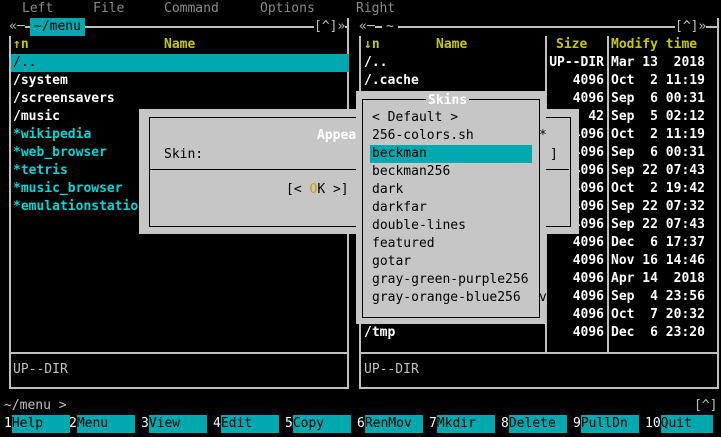 The height and width of the screenshot is (437, 721). What do you see at coordinates (17, 27) in the screenshot?
I see `left-panel-corner: «─` at bounding box center [17, 27].